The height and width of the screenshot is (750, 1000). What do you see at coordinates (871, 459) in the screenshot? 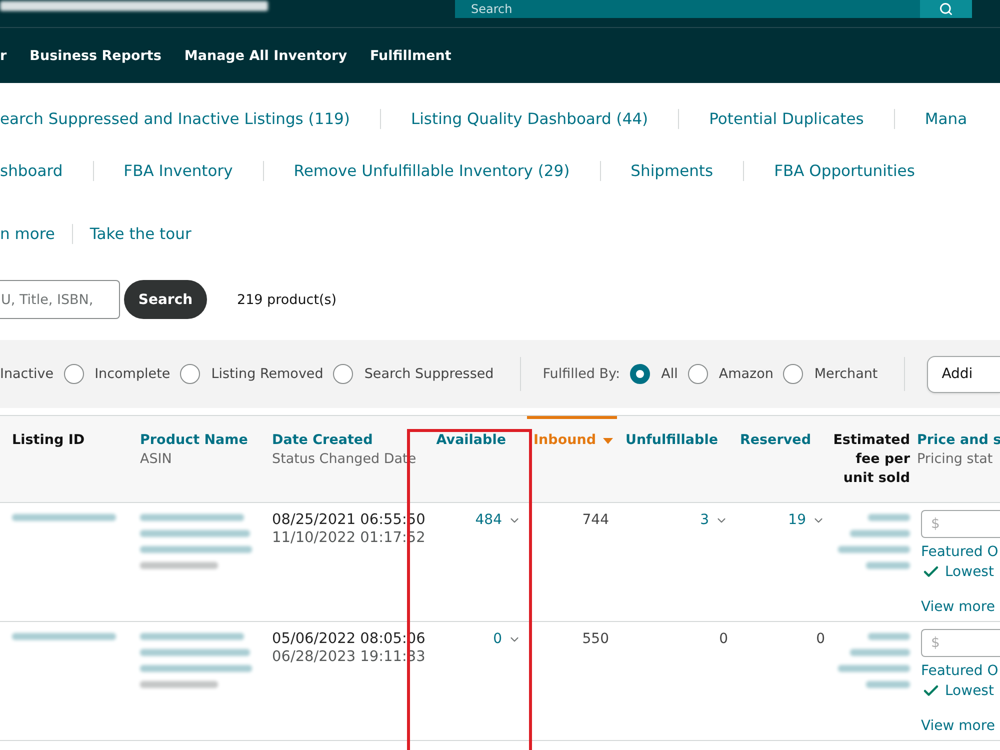
I see `column-header: Estimated fee per unit sold` at bounding box center [871, 459].